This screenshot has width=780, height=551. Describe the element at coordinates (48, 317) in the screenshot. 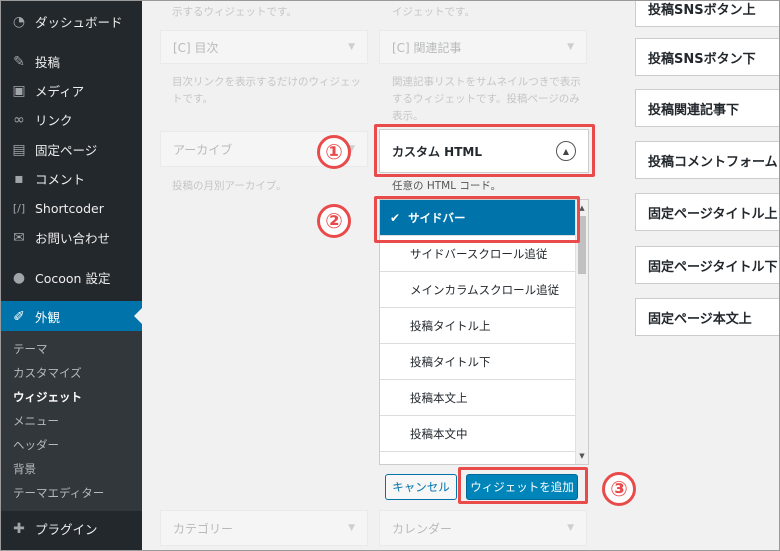

I see `sidebar-item-label: 外観` at that location.